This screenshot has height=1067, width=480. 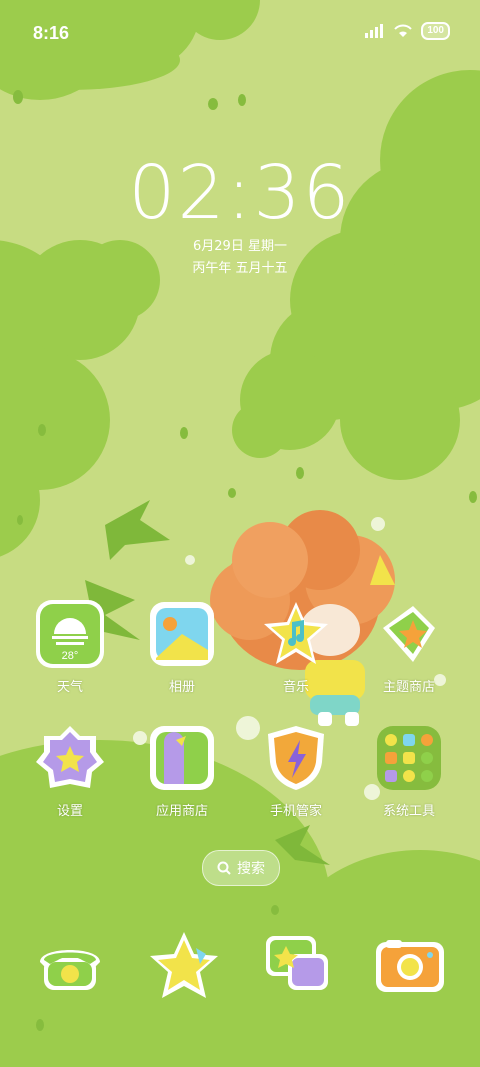 I want to click on dock-phone, so click(x=70, y=966).